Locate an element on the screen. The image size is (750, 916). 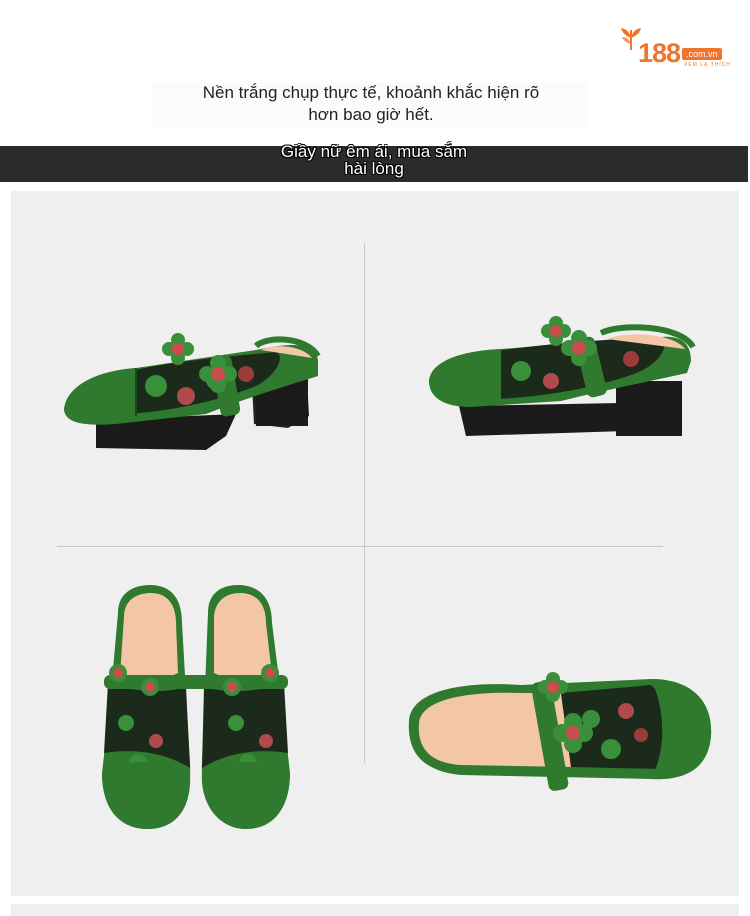
vertical-divider is located at coordinates (364, 503).